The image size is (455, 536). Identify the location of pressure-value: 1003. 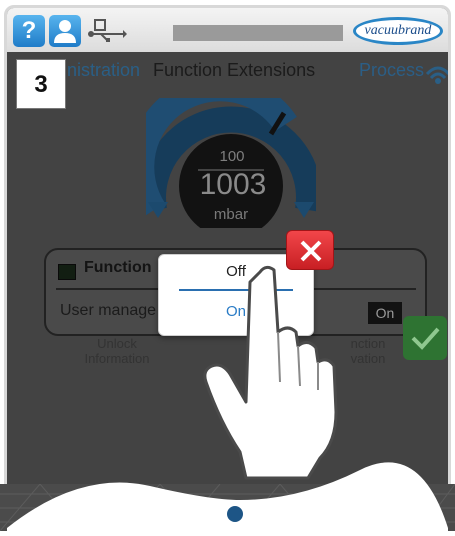
(233, 184).